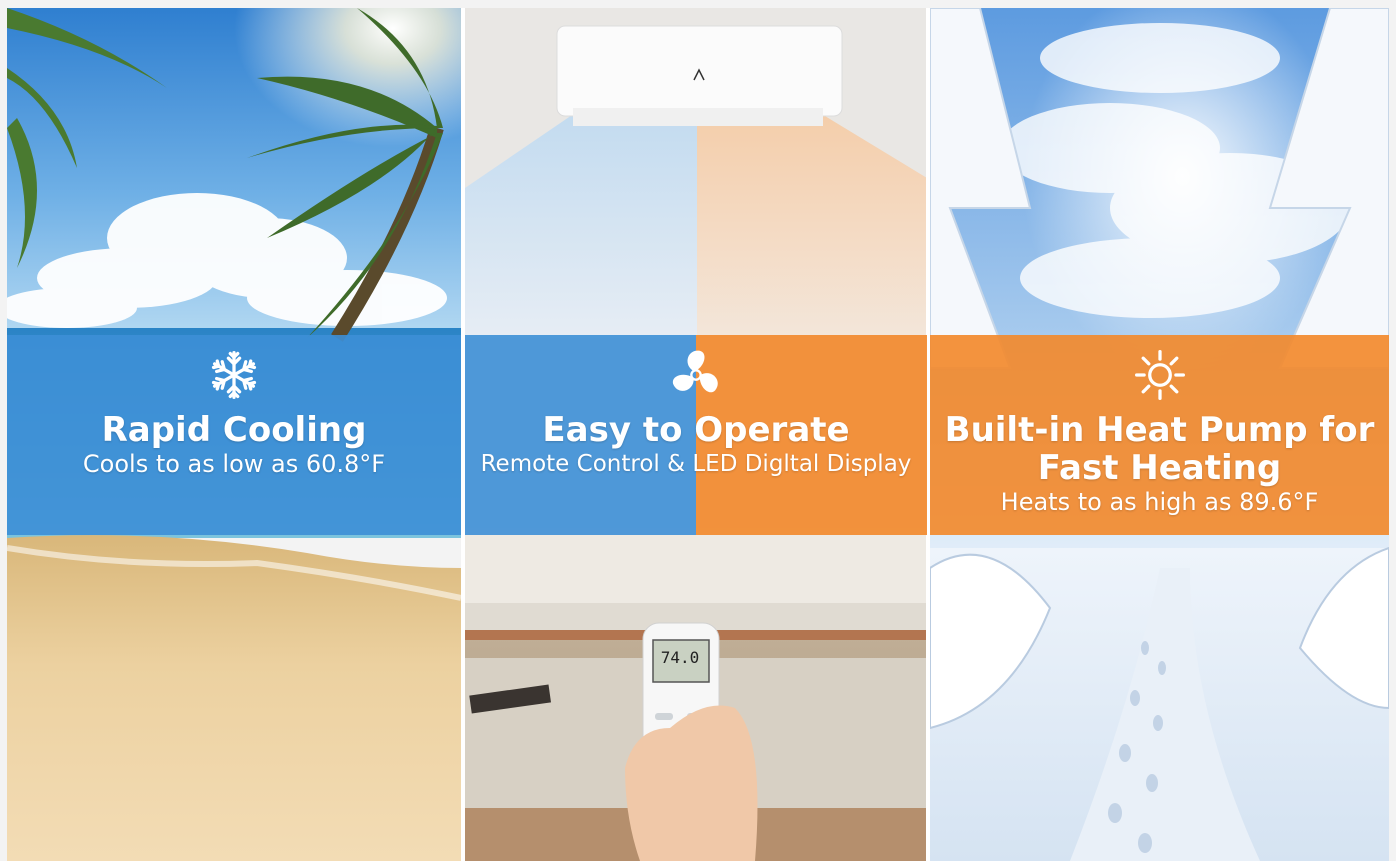  I want to click on remote-display-readout: 74.0, so click(680, 657).